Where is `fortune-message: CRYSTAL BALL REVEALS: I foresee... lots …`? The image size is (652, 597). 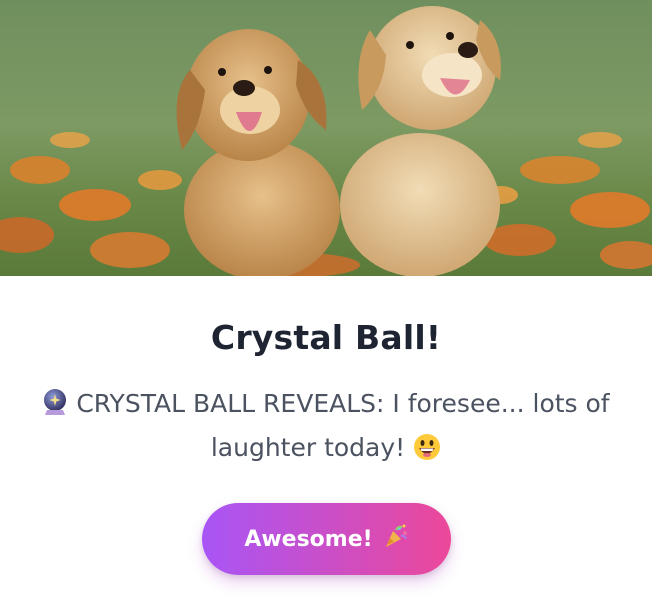
fortune-message: CRYSTAL BALL REVEALS: I foresee... lots … is located at coordinates (326, 426).